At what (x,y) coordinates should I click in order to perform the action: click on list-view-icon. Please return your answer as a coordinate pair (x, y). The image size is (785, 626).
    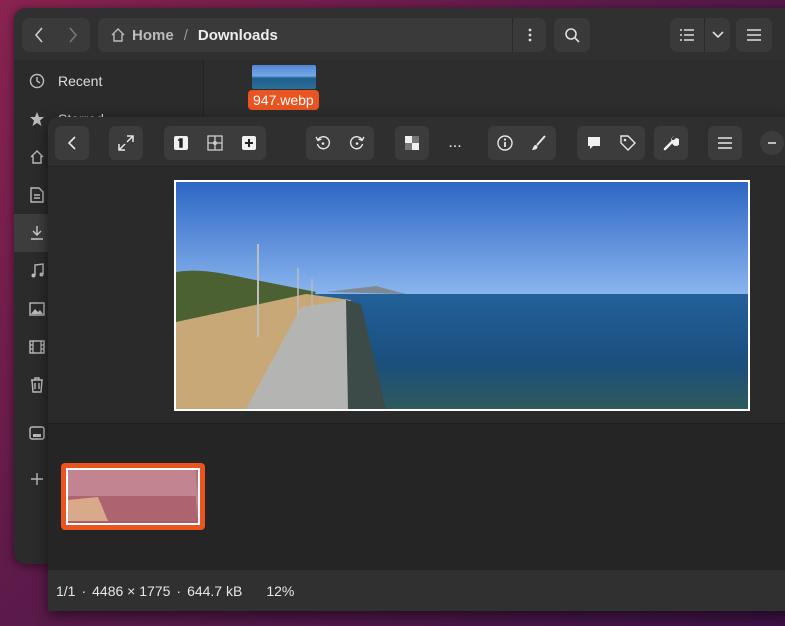
    Looking at the image, I should click on (687, 35).